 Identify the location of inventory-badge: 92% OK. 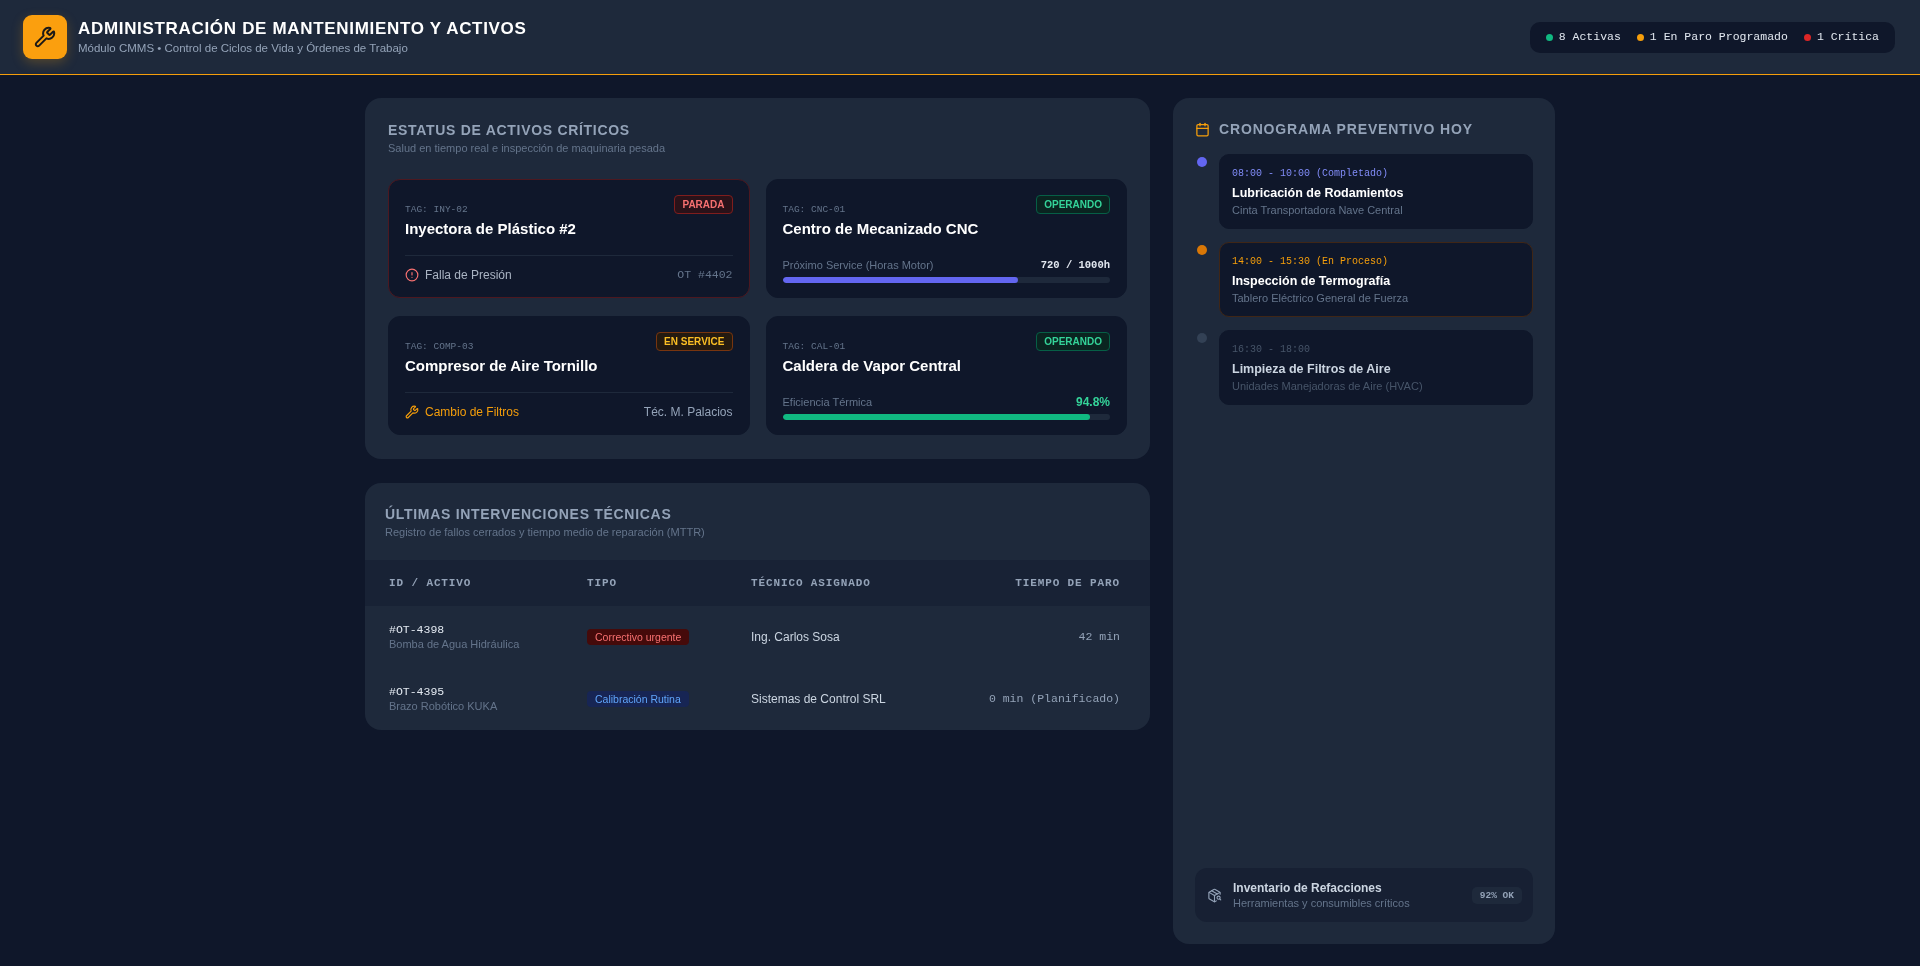
(1496, 895).